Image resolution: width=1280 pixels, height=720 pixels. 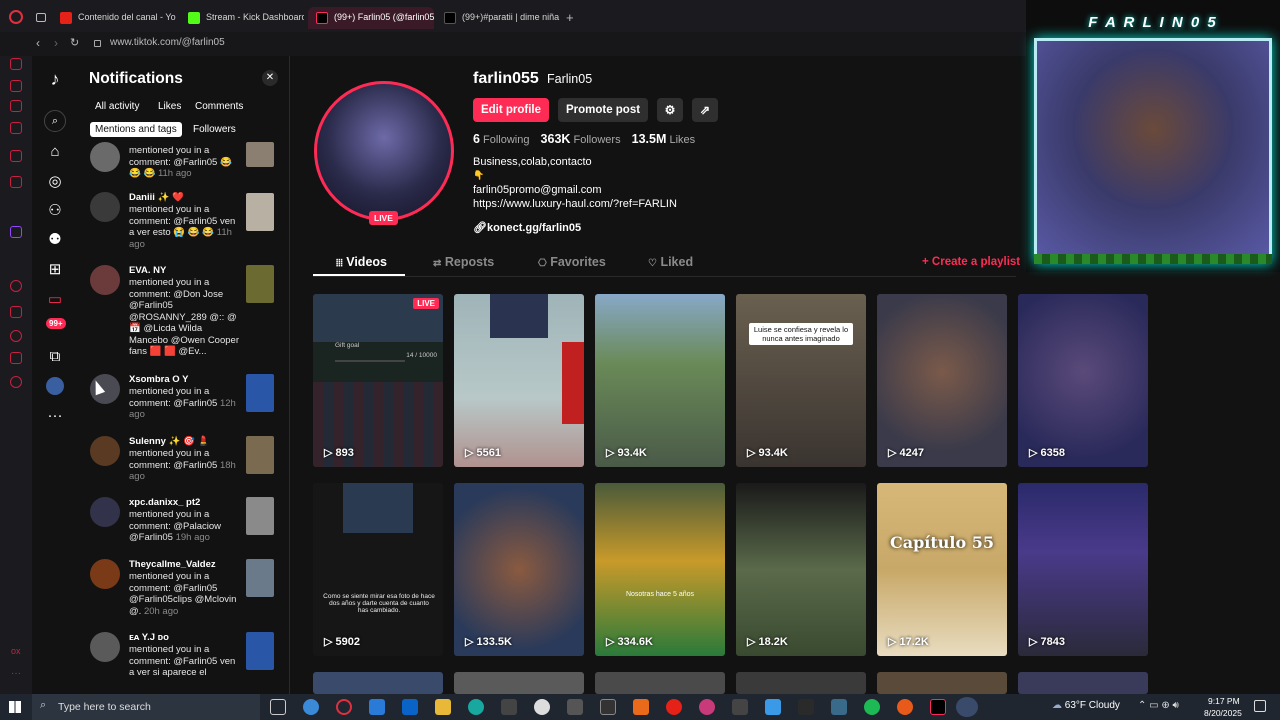 I want to click on taskbar-search: ⌕ Type here to search, so click(x=146, y=707).